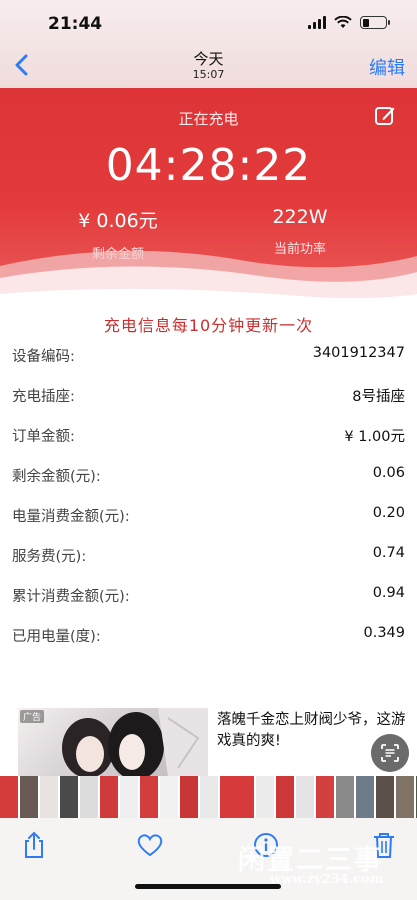  Describe the element at coordinates (385, 116) in the screenshot. I see `edit-note-icon` at that location.